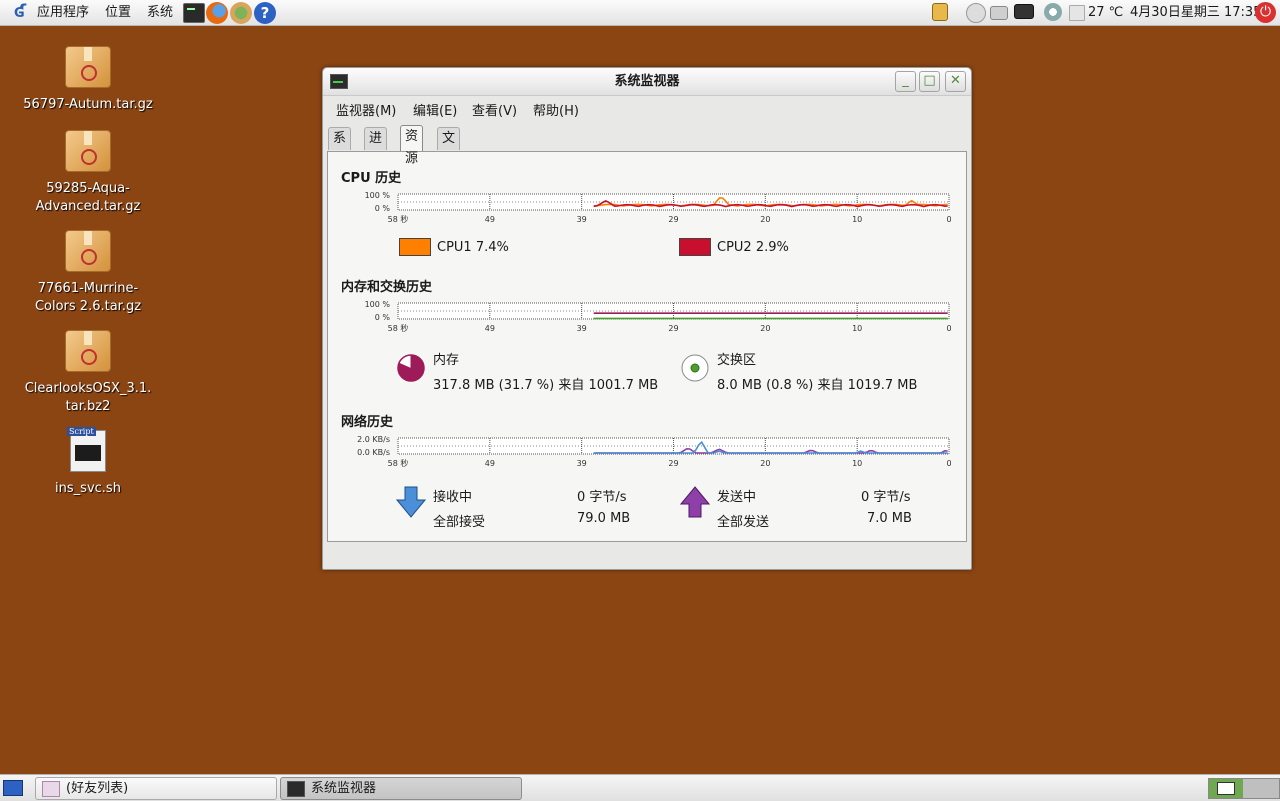  I want to click on cpu2-legend: CPU2 2.9%, so click(753, 247).